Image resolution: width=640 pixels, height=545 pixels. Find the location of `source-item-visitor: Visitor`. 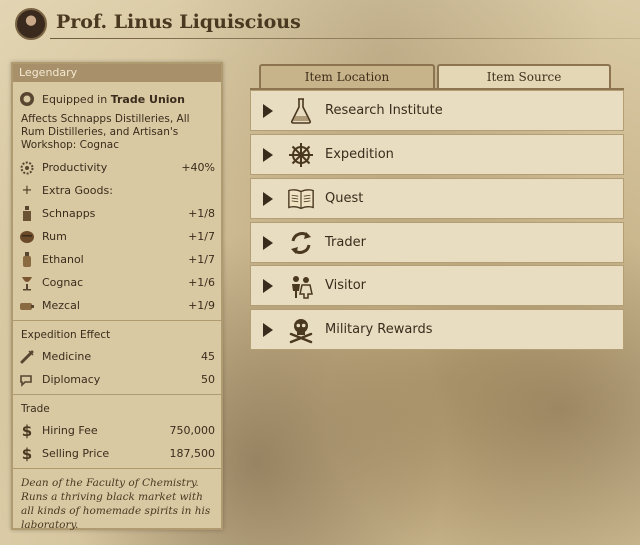

source-item-visitor: Visitor is located at coordinates (437, 285).